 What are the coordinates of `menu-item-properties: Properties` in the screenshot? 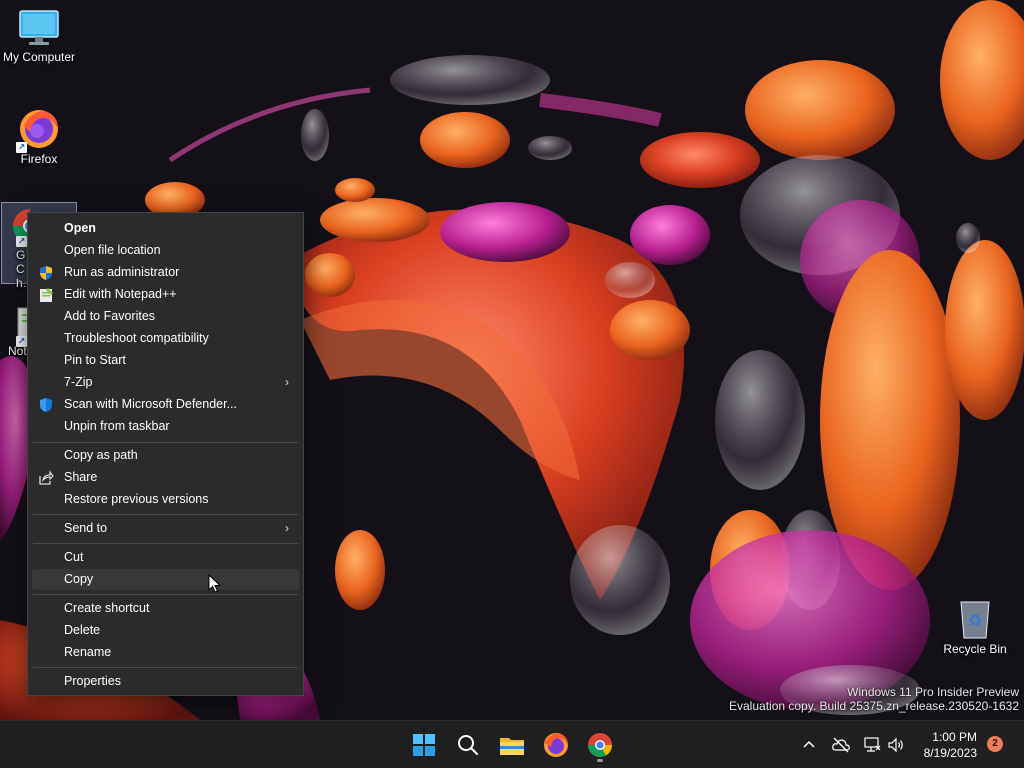 It's located at (165, 681).